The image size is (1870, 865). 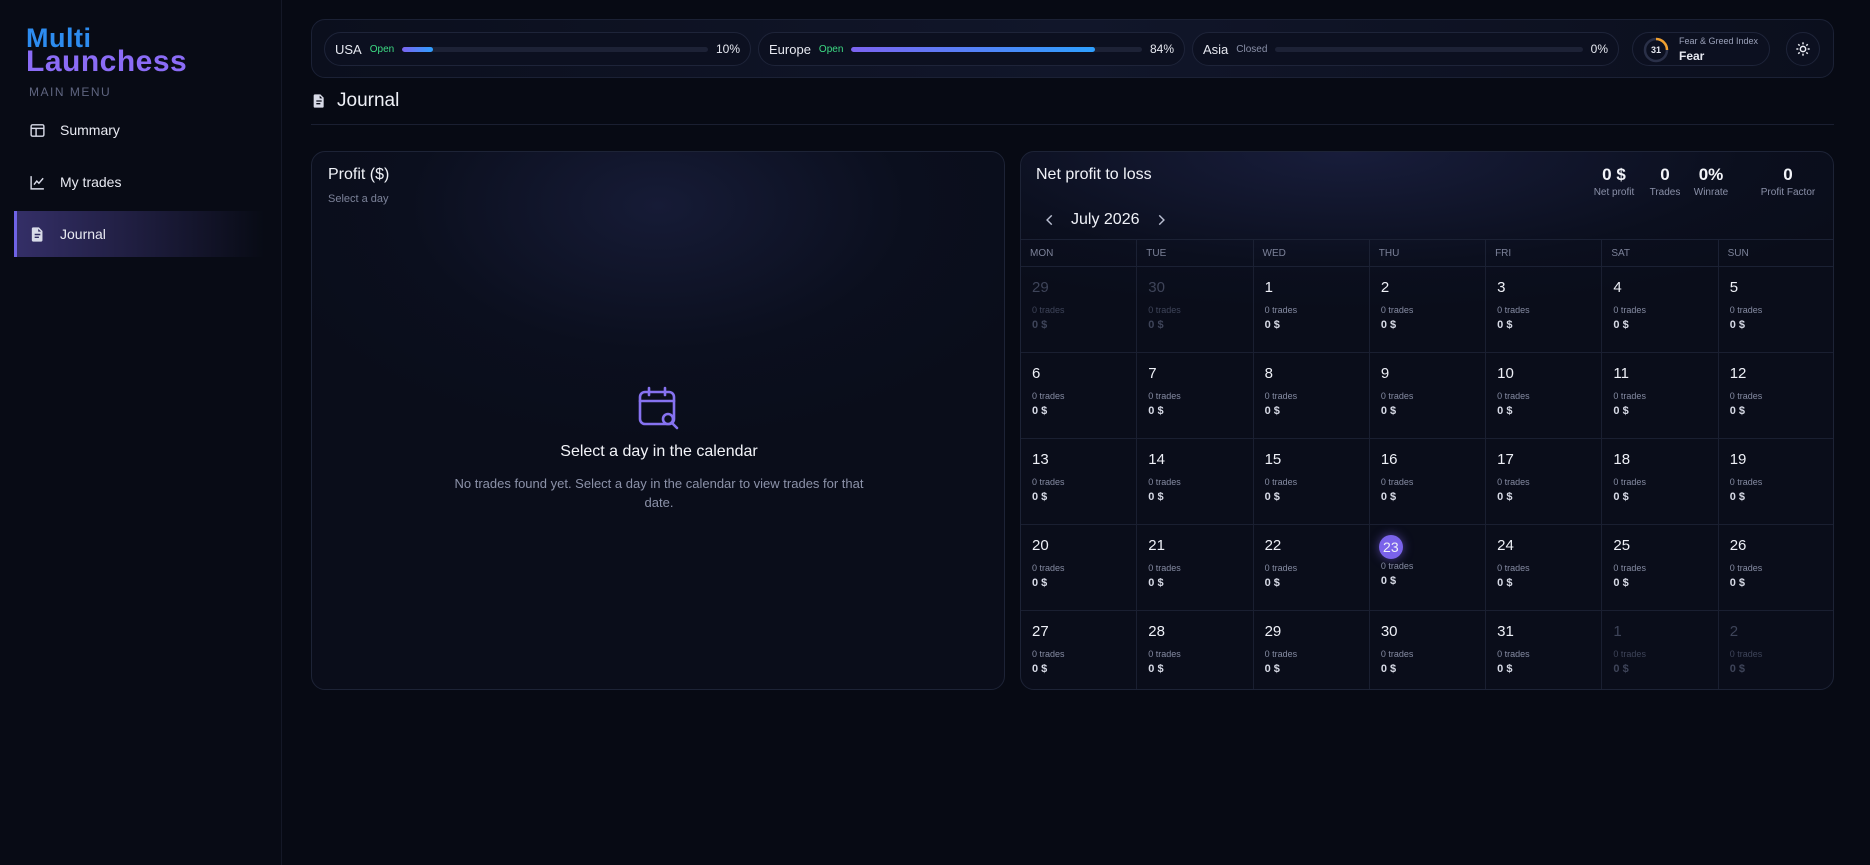 I want to click on day-number: 6, so click(x=1036, y=373).